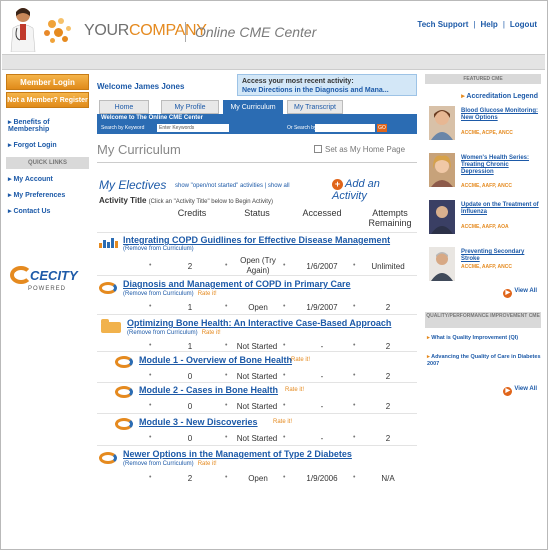  Describe the element at coordinates (215, 360) in the screenshot. I see `module-title-link: Module 1 - Overview of Bone Health` at that location.